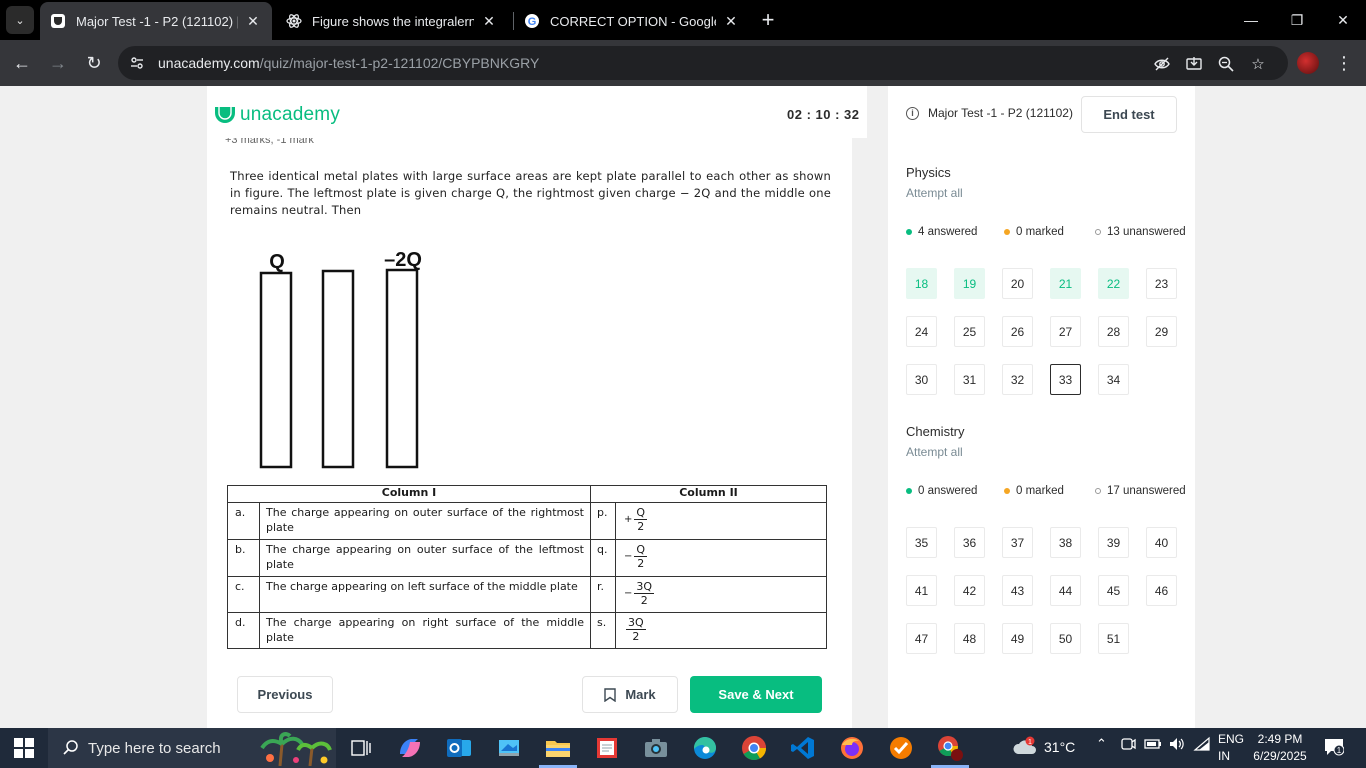 The width and height of the screenshot is (1366, 768). What do you see at coordinates (1344, 63) in the screenshot?
I see `browser-menu-icon: ⋮` at bounding box center [1344, 63].